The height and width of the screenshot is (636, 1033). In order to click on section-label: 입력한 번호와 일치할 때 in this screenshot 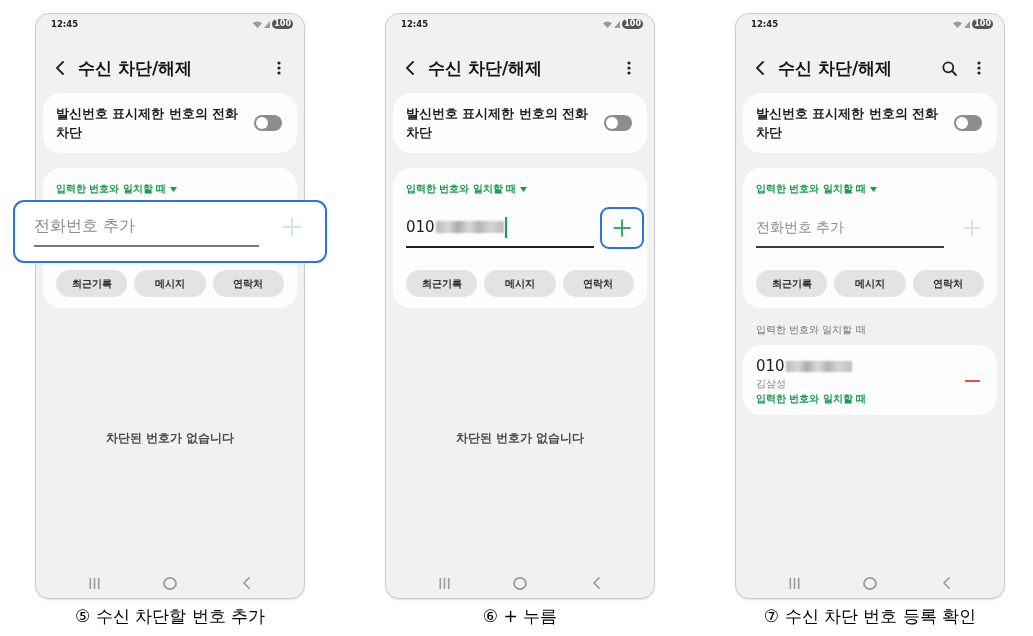, I will do `click(811, 330)`.